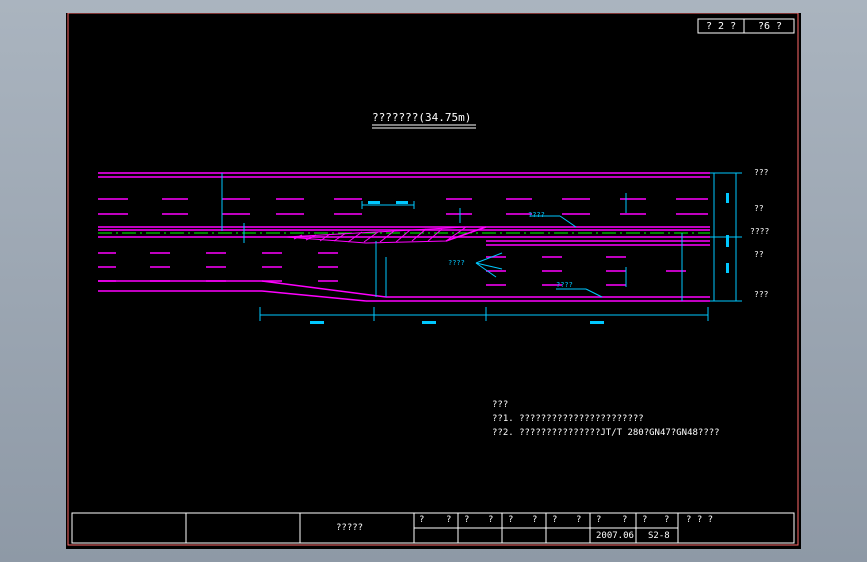 This screenshot has height=562, width=867. I want to click on title-block-h12: ?, so click(667, 520).